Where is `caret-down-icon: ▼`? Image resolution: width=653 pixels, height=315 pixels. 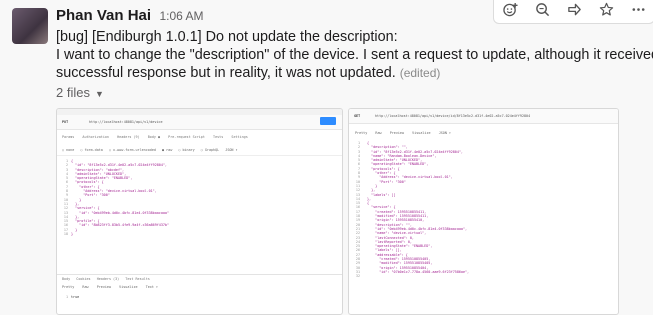
caret-down-icon: ▼ is located at coordinates (99, 94).